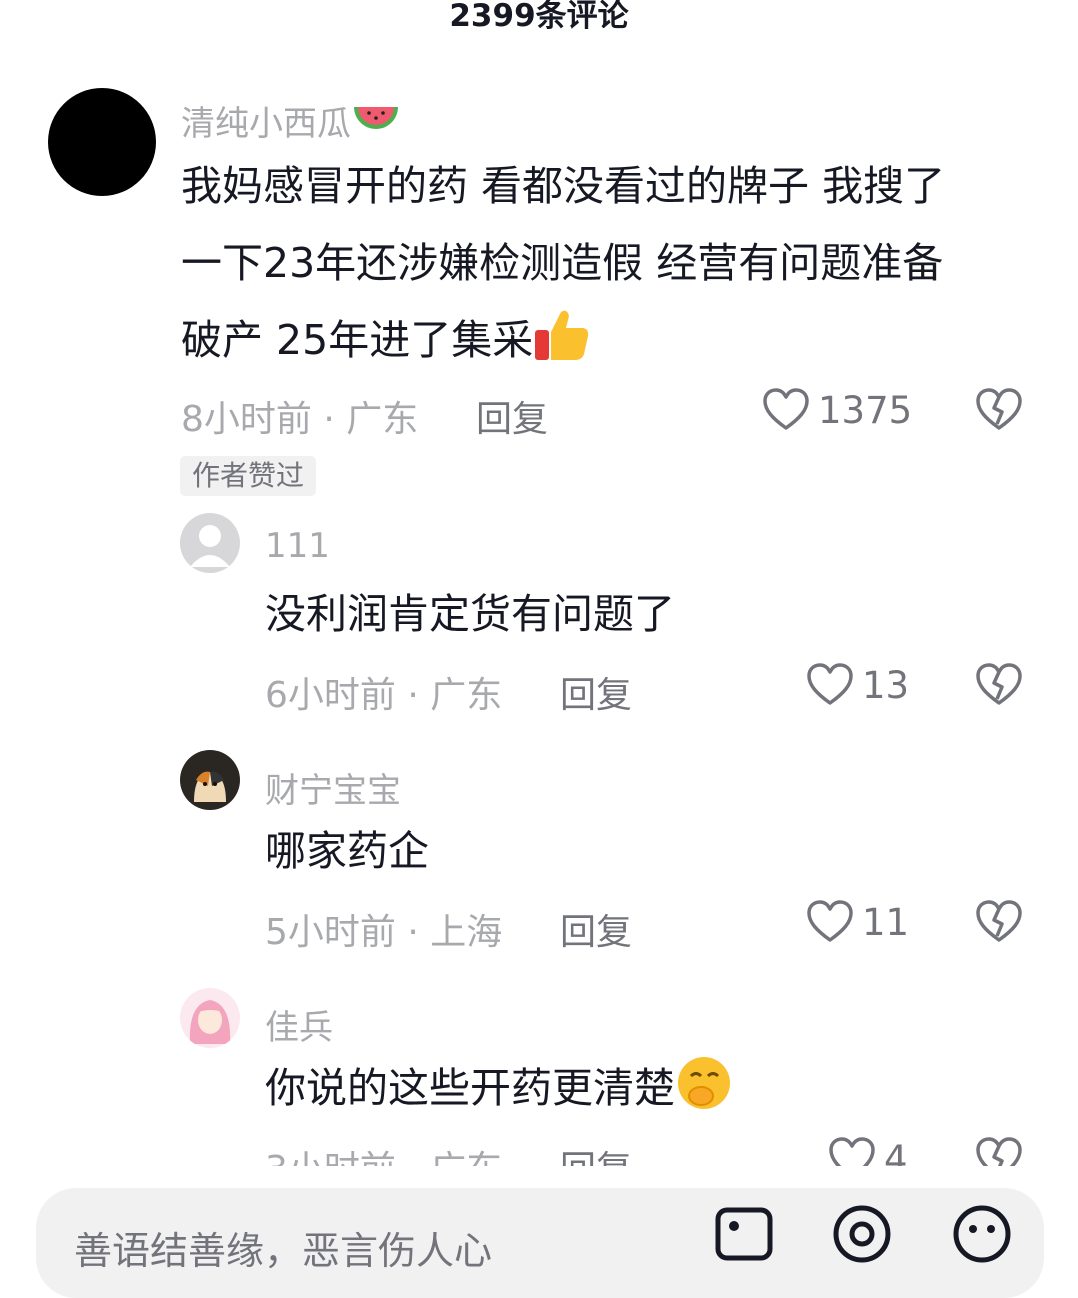 The width and height of the screenshot is (1078, 1298). Describe the element at coordinates (210, 786) in the screenshot. I see `cat-avatar-icon` at that location.